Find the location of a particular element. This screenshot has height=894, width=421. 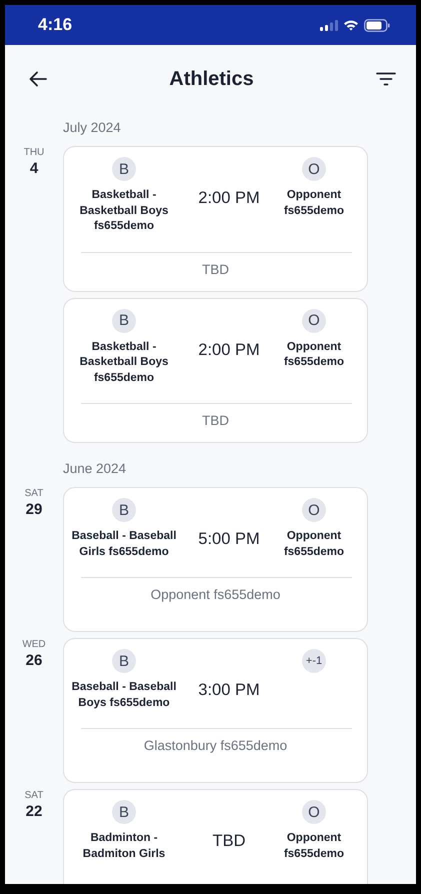

team-name: Baseball - Baseball Girls fs655demo is located at coordinates (124, 544).